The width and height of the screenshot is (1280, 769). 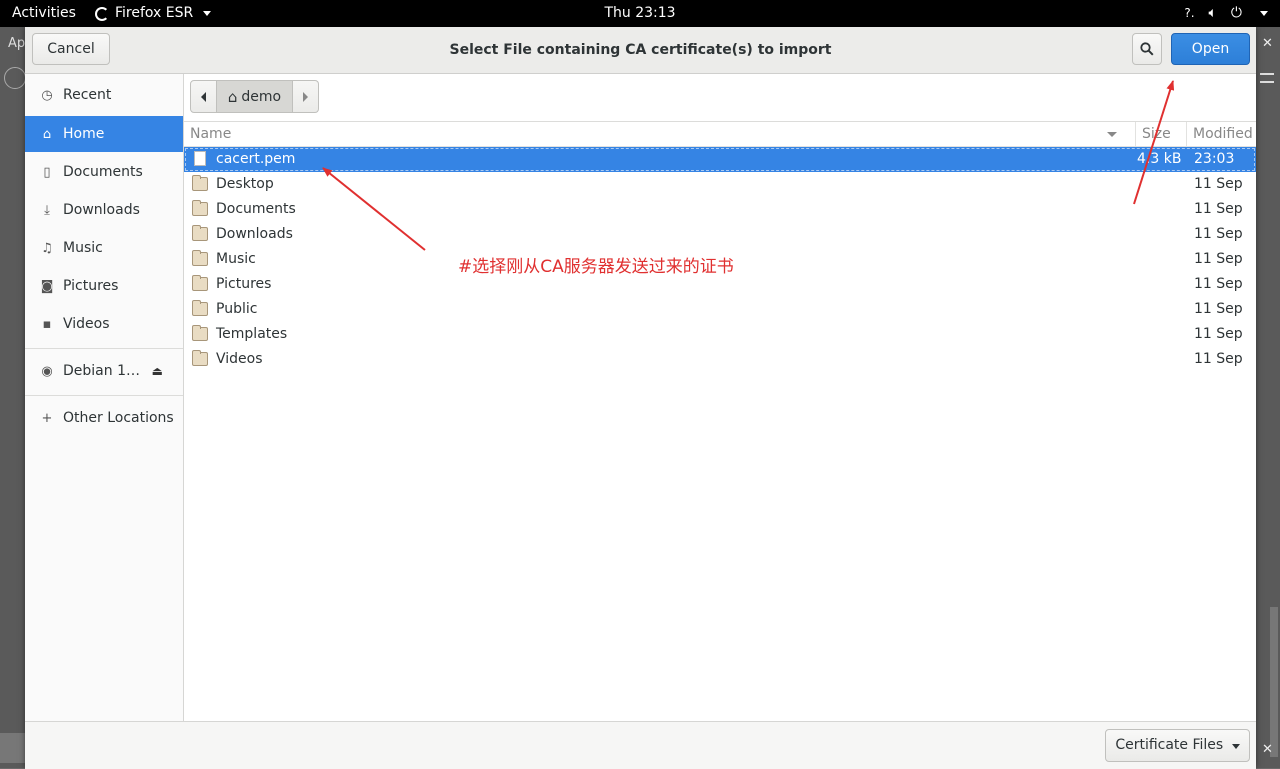 I want to click on sidebar-item-label: Home, so click(x=84, y=134).